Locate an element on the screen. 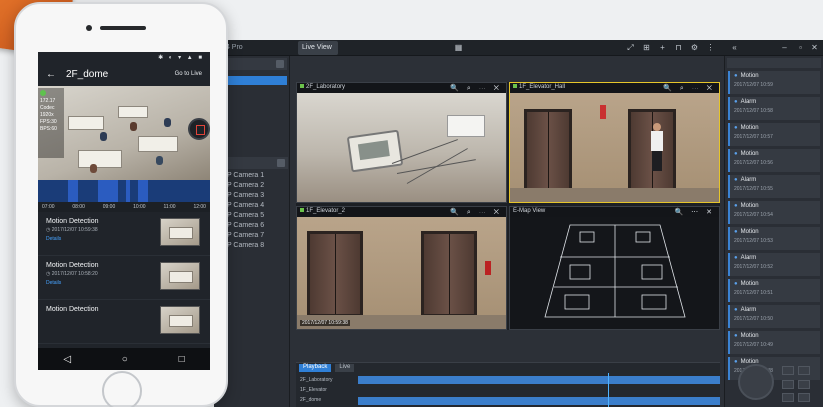  timeline-row-label: 2F_Laboratory is located at coordinates (316, 380).